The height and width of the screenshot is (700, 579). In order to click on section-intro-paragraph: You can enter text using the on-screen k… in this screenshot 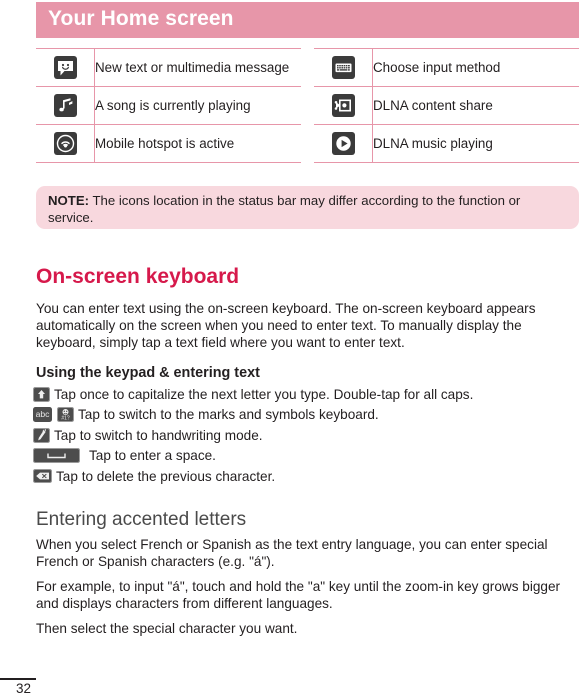, I will do `click(286, 326)`.